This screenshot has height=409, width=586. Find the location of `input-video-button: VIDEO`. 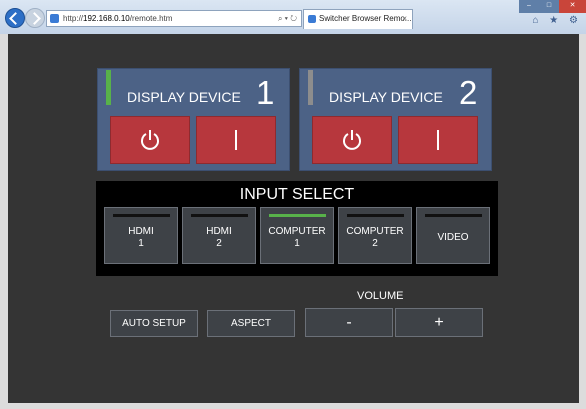

input-video-button: VIDEO is located at coordinates (453, 235).